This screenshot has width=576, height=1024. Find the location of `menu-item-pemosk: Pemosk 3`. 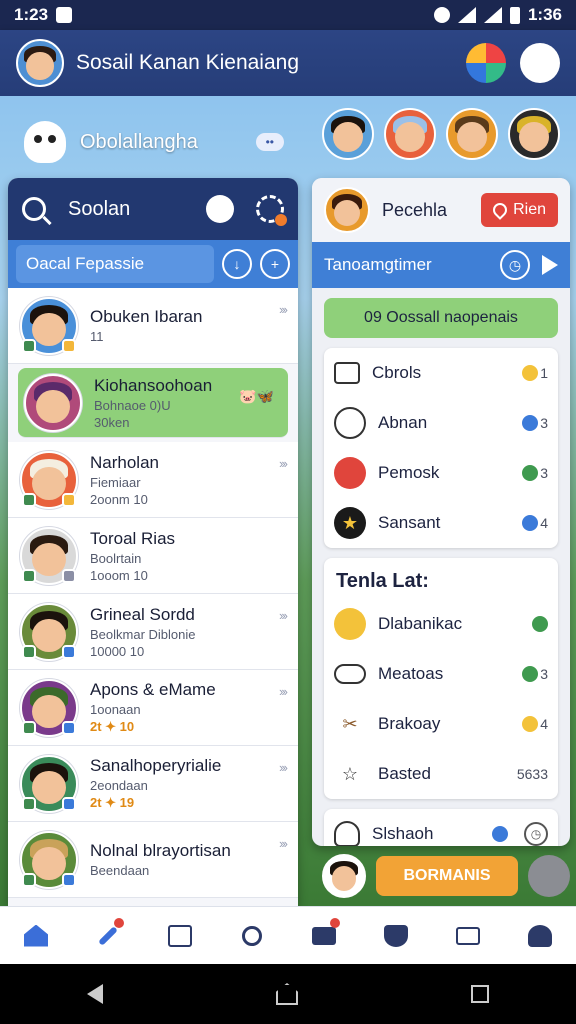

menu-item-pemosk: Pemosk 3 is located at coordinates (441, 473).